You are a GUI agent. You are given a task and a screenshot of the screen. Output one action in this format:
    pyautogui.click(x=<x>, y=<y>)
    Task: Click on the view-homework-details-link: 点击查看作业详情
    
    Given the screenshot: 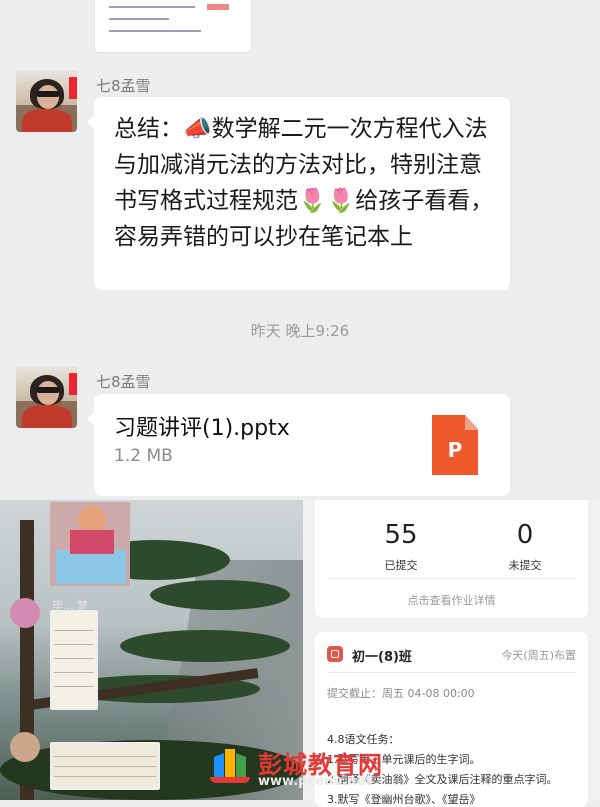 What is the action you would take?
    pyautogui.click(x=451, y=600)
    